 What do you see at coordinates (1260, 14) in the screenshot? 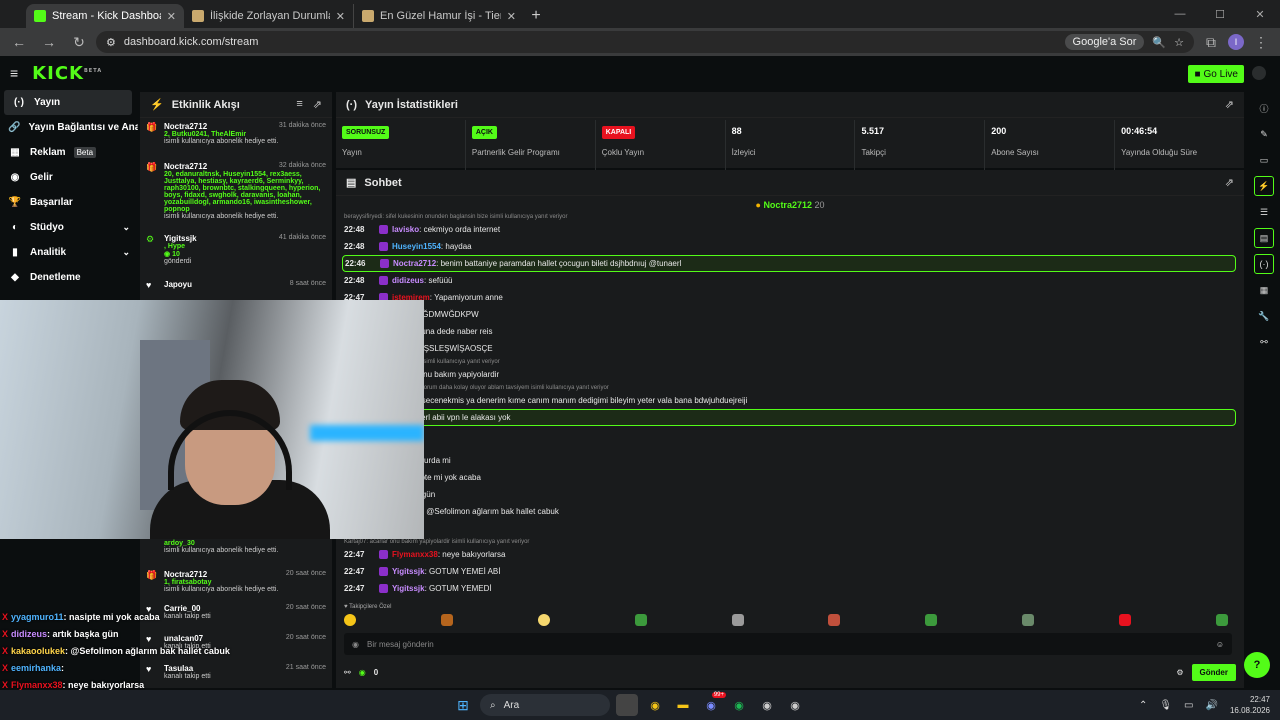
I see `close-window-icon: ✕` at bounding box center [1260, 14].